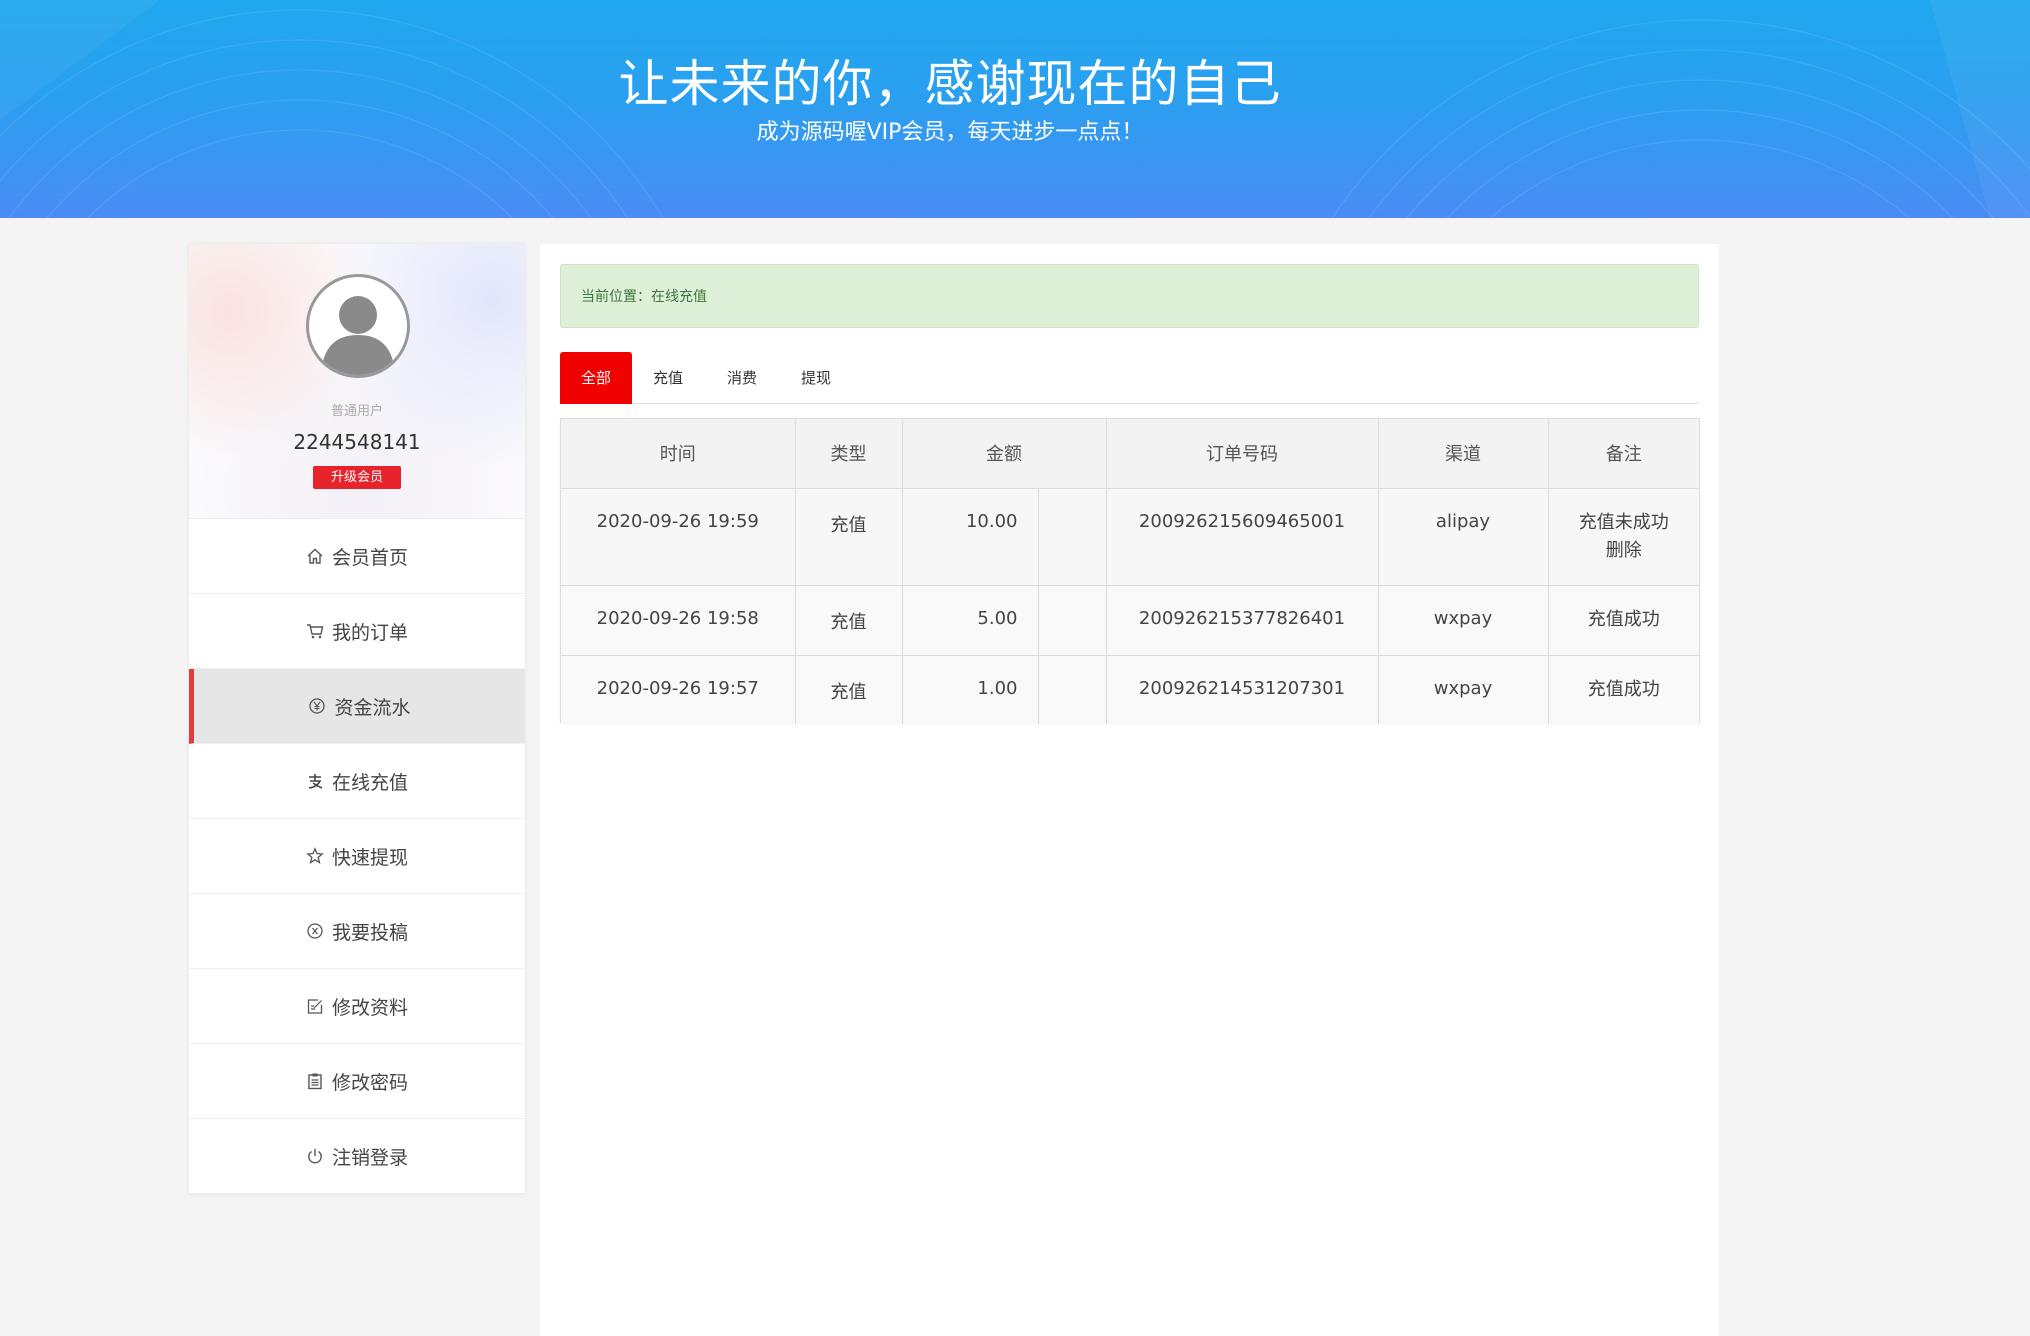 Image resolution: width=2030 pixels, height=1336 pixels. What do you see at coordinates (1242, 454) in the screenshot?
I see `column-header-order: 订单号码` at bounding box center [1242, 454].